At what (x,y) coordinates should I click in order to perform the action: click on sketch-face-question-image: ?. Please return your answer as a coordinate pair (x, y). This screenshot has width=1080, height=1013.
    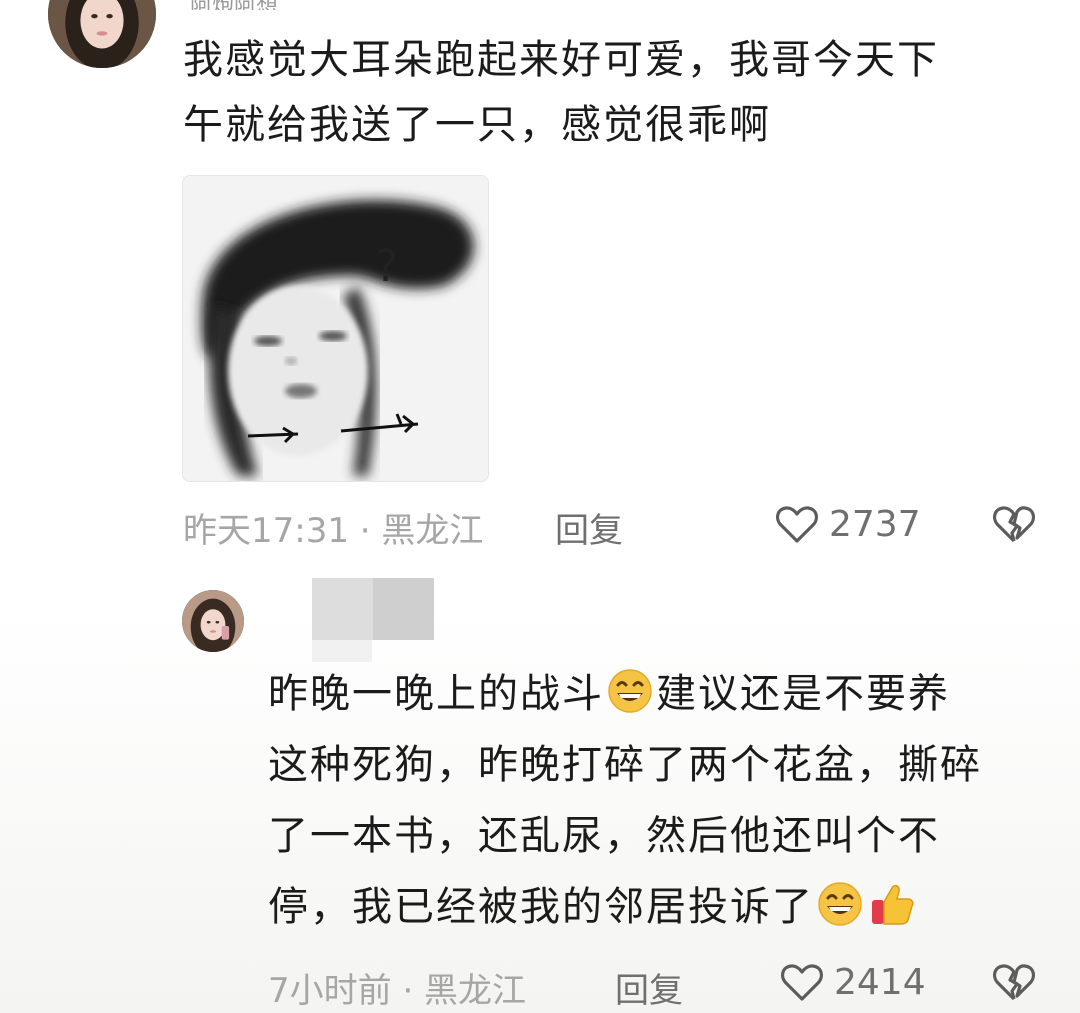
    Looking at the image, I should click on (335, 328).